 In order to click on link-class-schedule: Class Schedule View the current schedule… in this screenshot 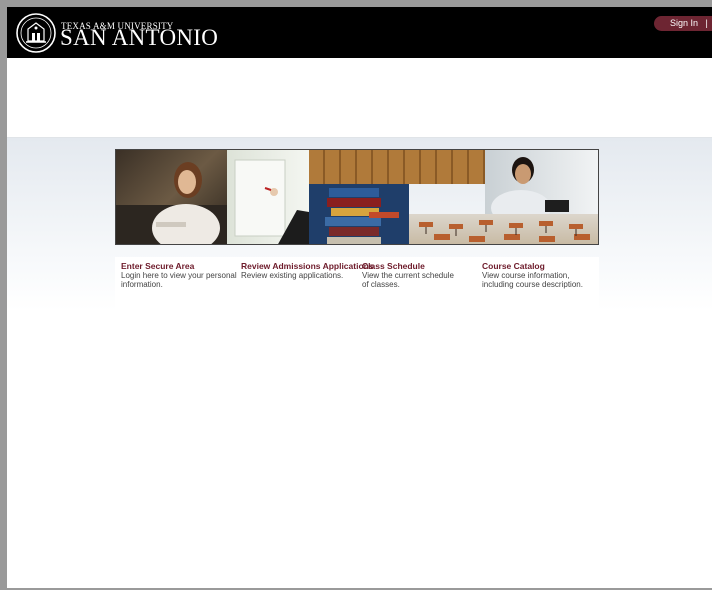, I will do `click(412, 275)`.